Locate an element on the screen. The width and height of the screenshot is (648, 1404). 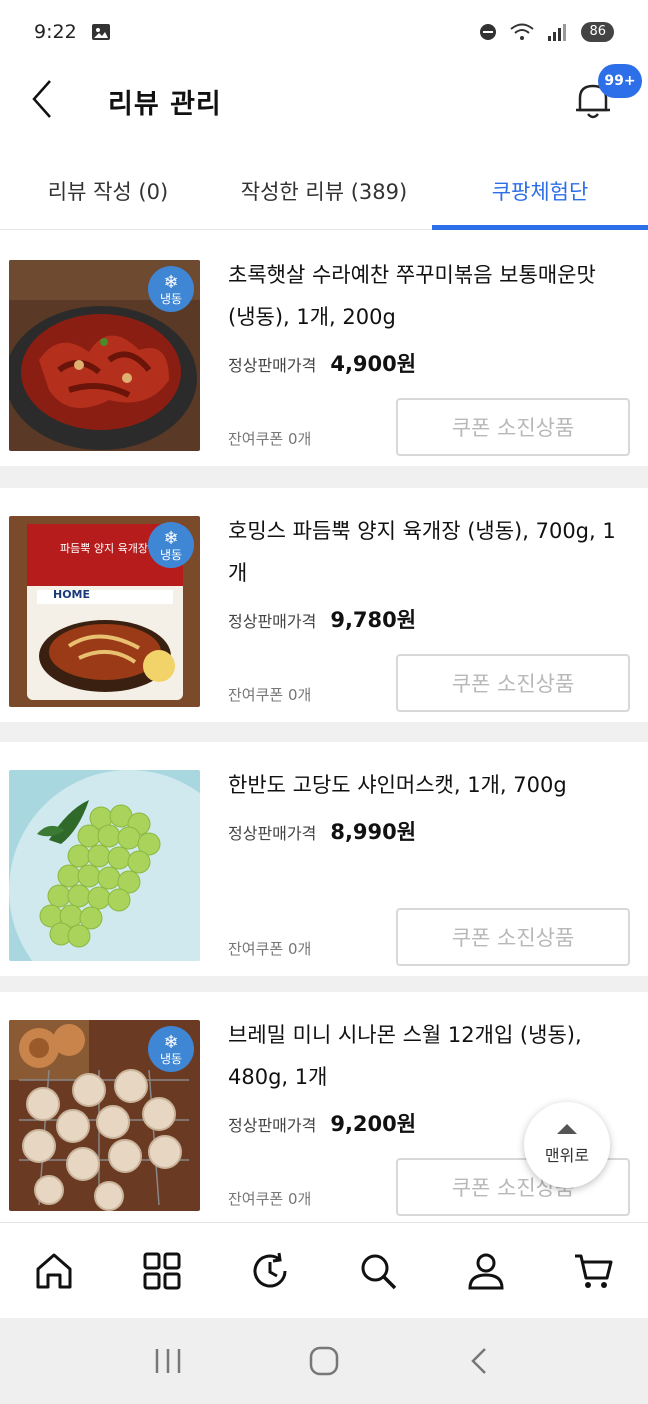
back-arrow-icon is located at coordinates (478, 1361).